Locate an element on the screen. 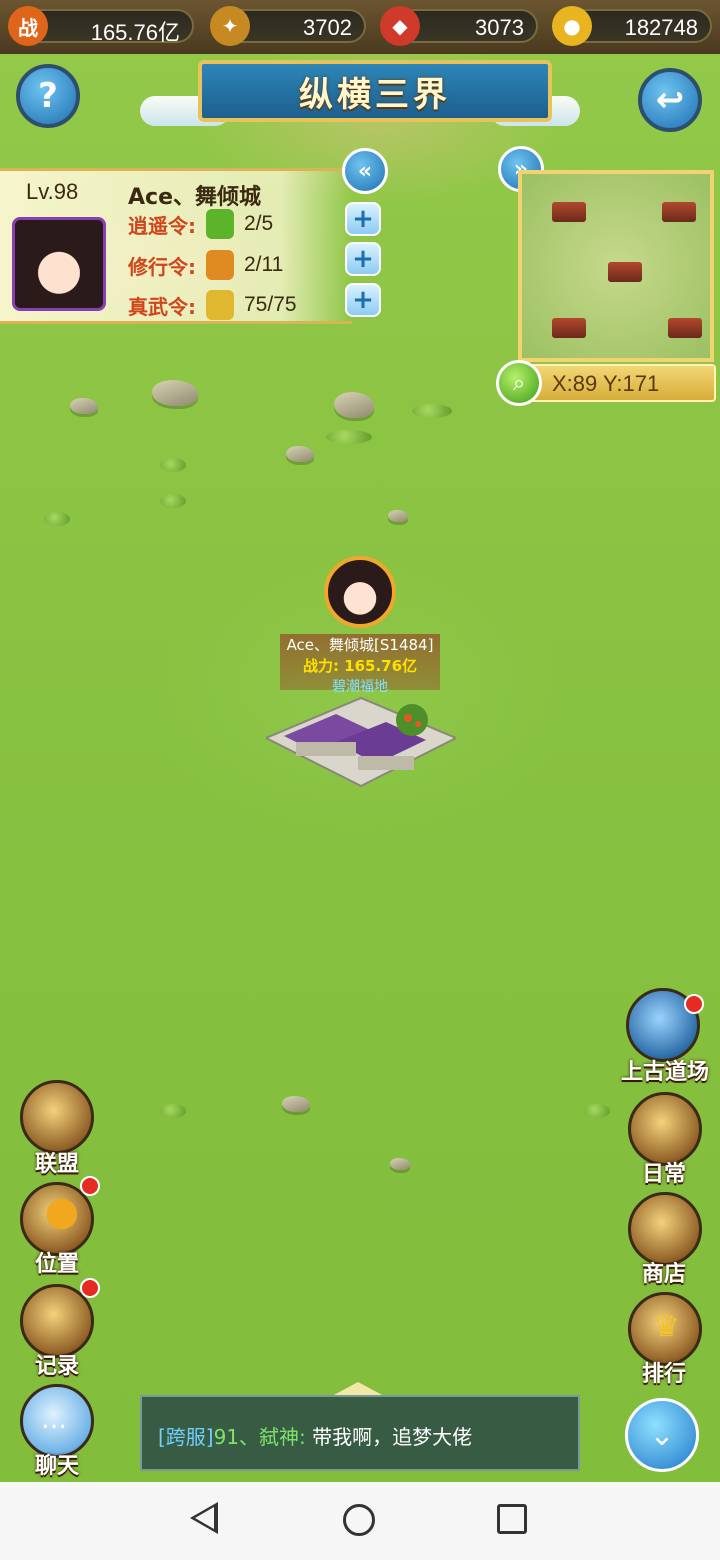 The width and height of the screenshot is (720, 1560). ranking-button: ♛ is located at coordinates (665, 1329).